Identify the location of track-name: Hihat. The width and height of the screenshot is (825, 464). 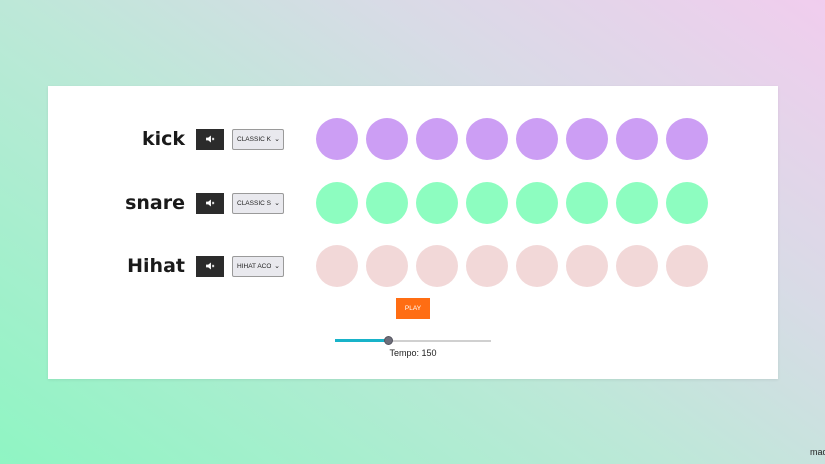
(156, 266).